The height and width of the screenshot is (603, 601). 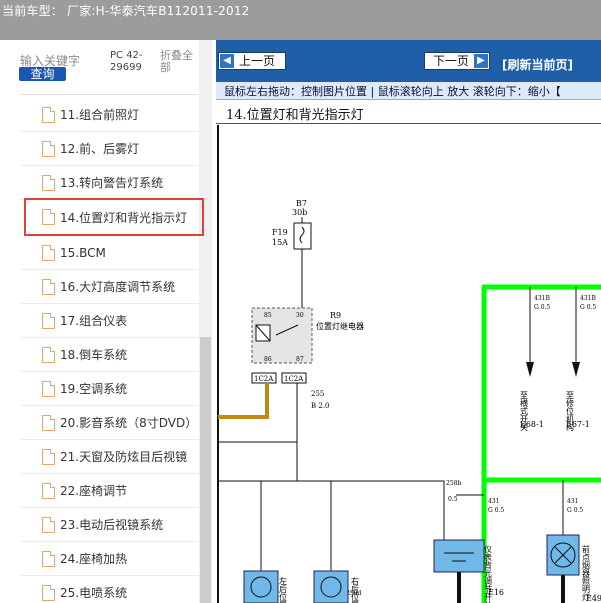 I want to click on chapter-item: 17.组合仪表, so click(x=110, y=321).